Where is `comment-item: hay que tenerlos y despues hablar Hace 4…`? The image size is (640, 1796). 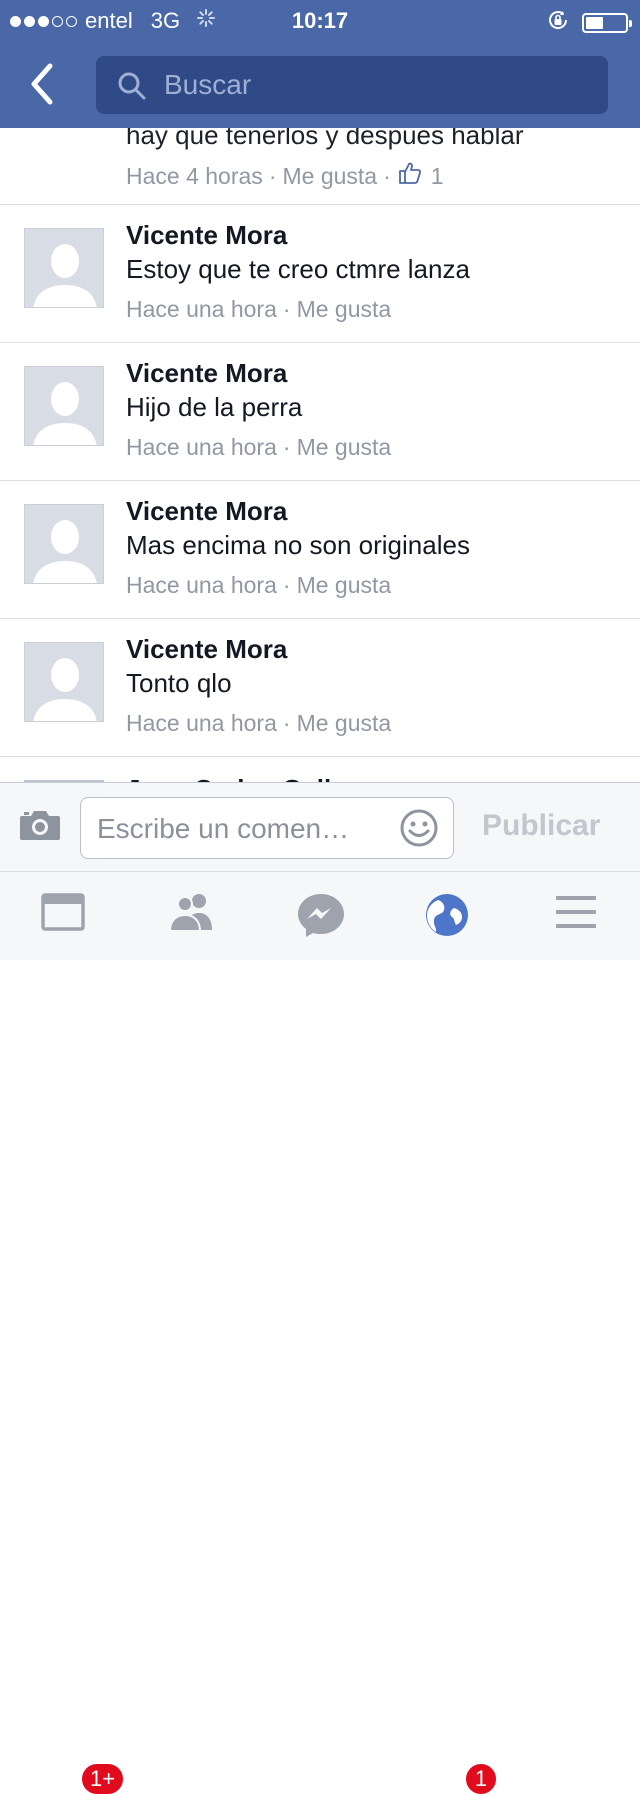 comment-item: hay que tenerlos y despues hablar Hace 4… is located at coordinates (320, 166).